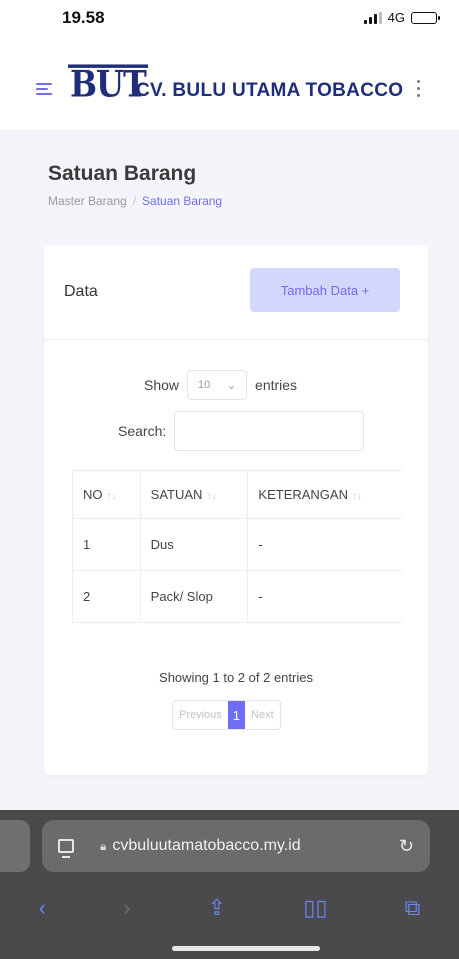 This screenshot has height=959, width=459. What do you see at coordinates (269, 431) in the screenshot?
I see `search-input` at bounding box center [269, 431].